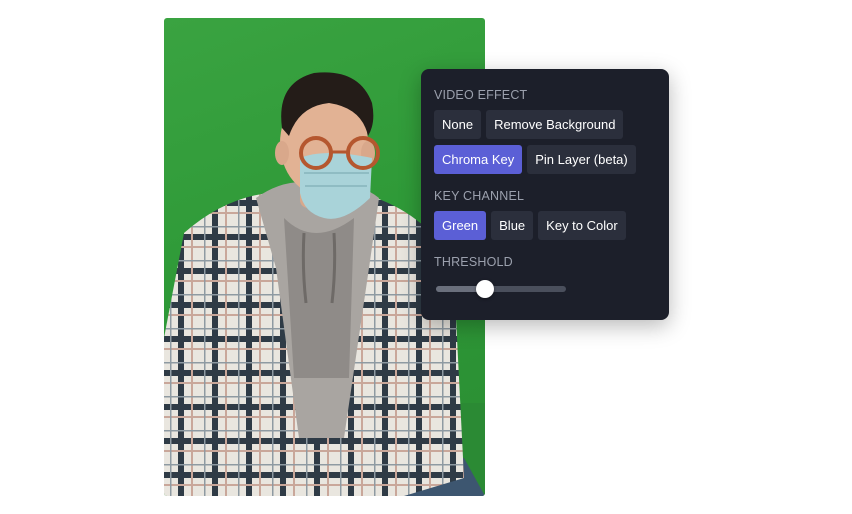 This screenshot has width=852, height=514. Describe the element at coordinates (555, 124) in the screenshot. I see `effect-remove-background-button: Remove Background` at that location.